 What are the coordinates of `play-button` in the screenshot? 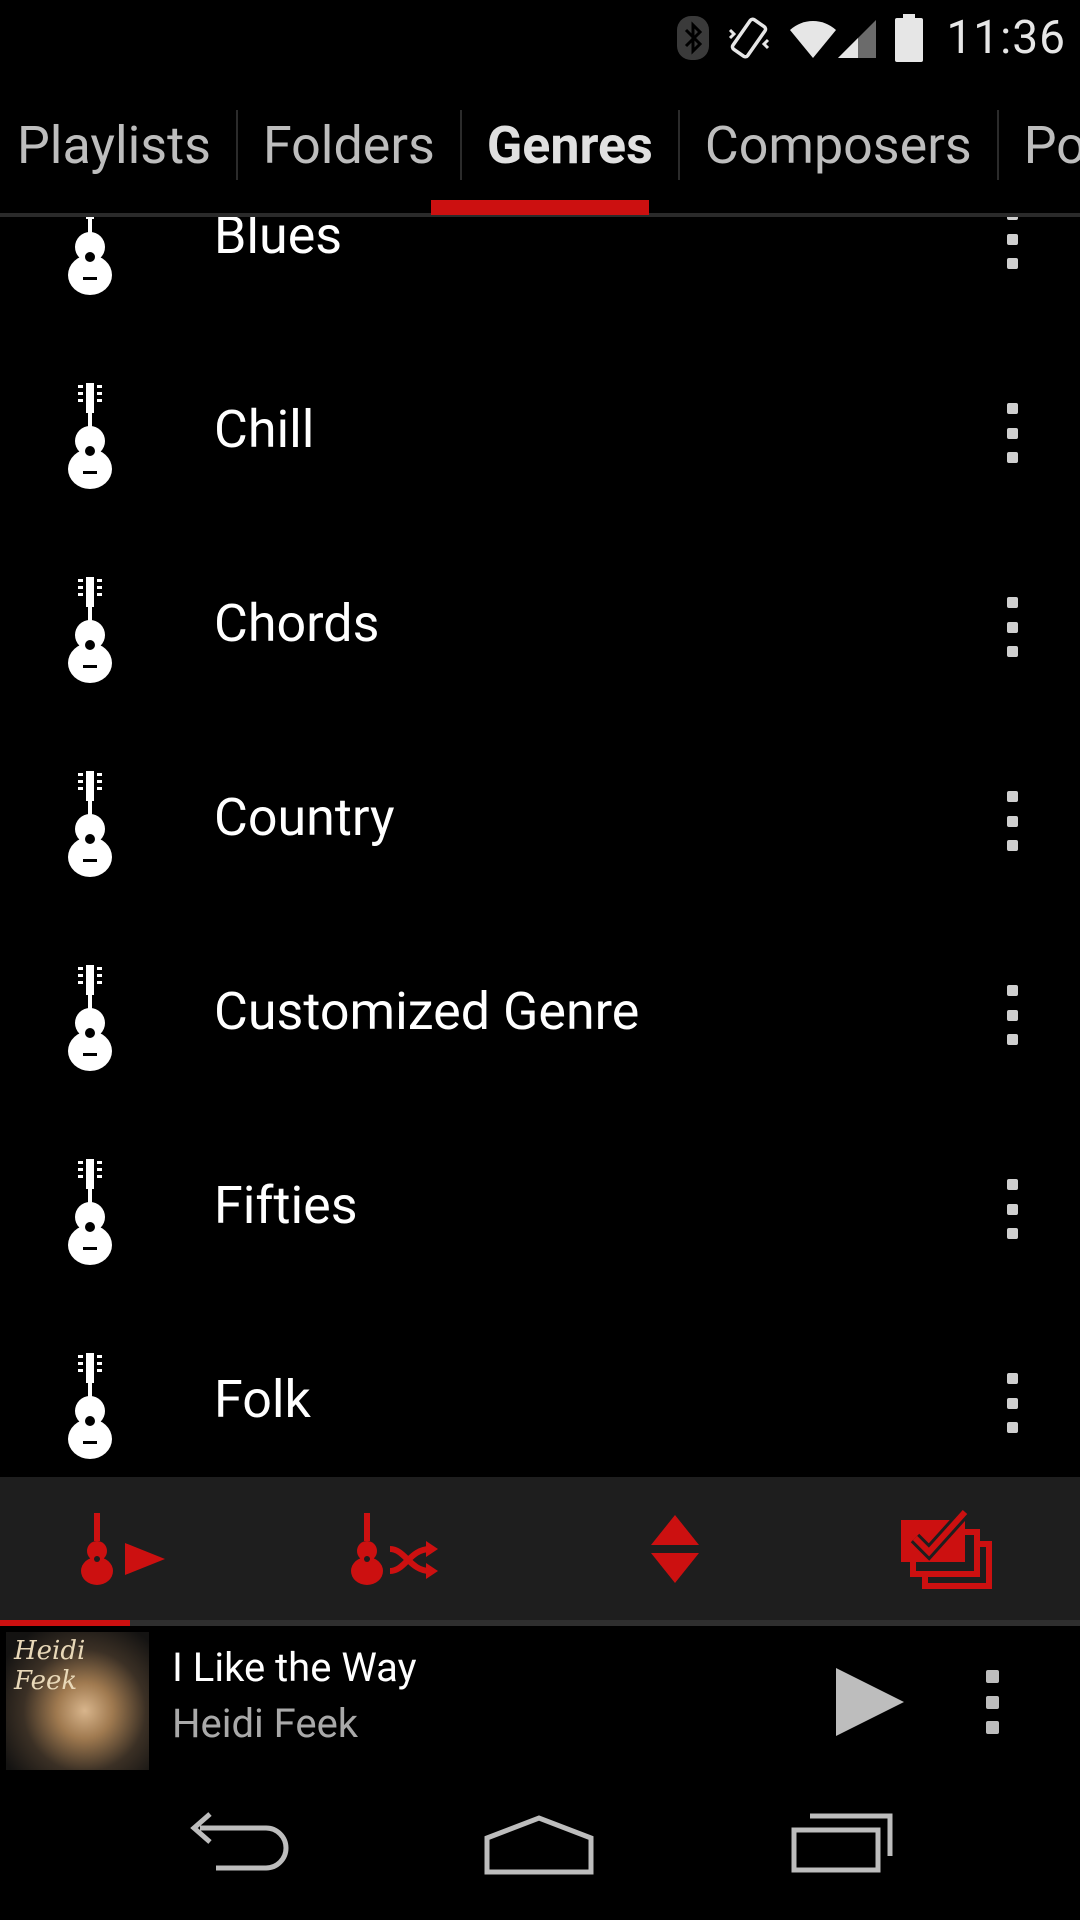 It's located at (870, 1704).